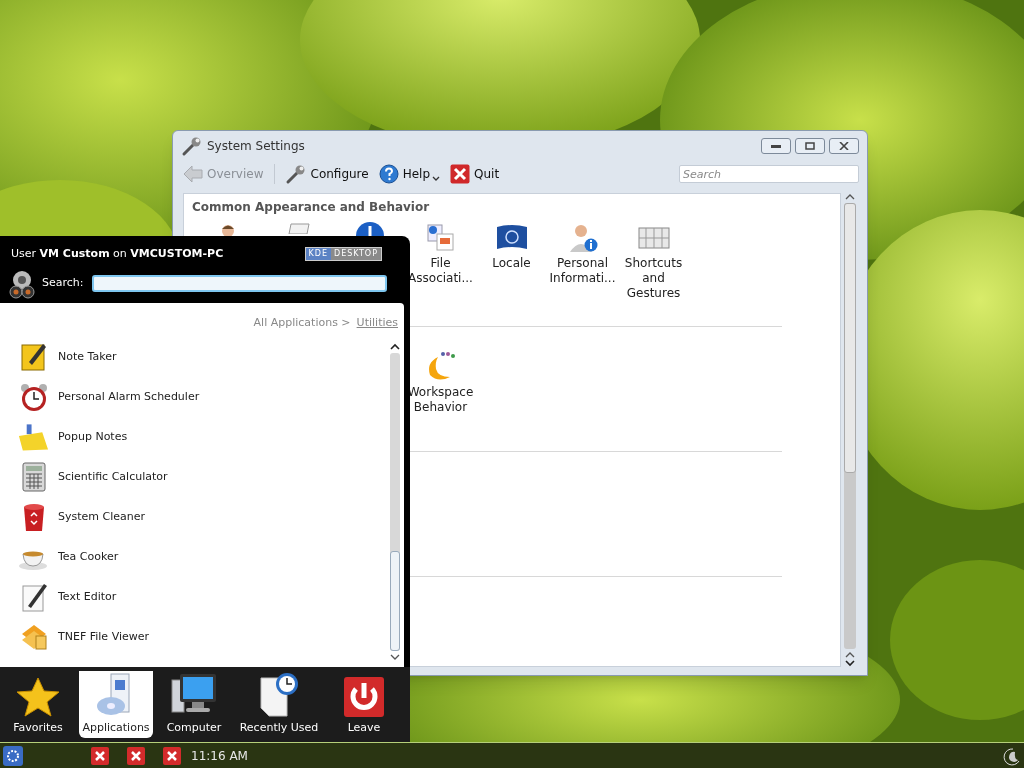  Describe the element at coordinates (436, 179) in the screenshot. I see `dropdown-caret-icon` at that location.